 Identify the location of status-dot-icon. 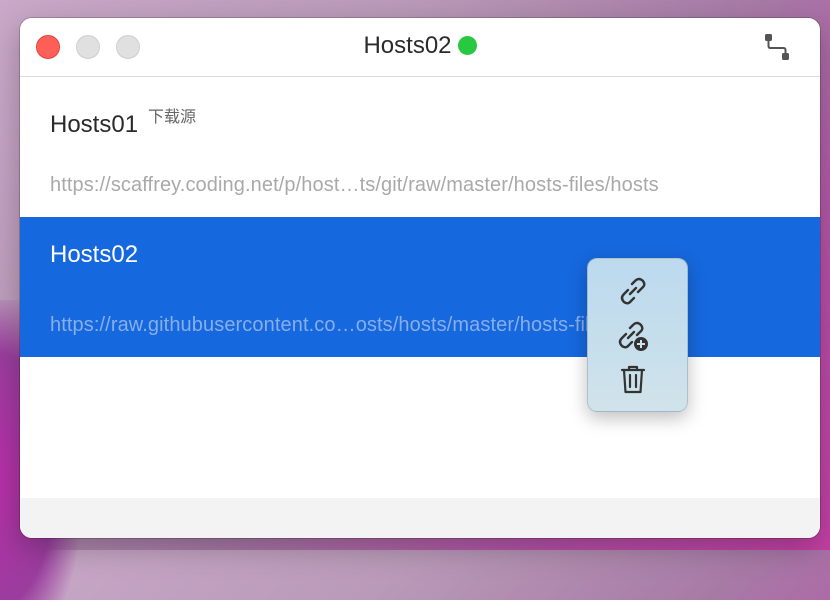
(467, 45).